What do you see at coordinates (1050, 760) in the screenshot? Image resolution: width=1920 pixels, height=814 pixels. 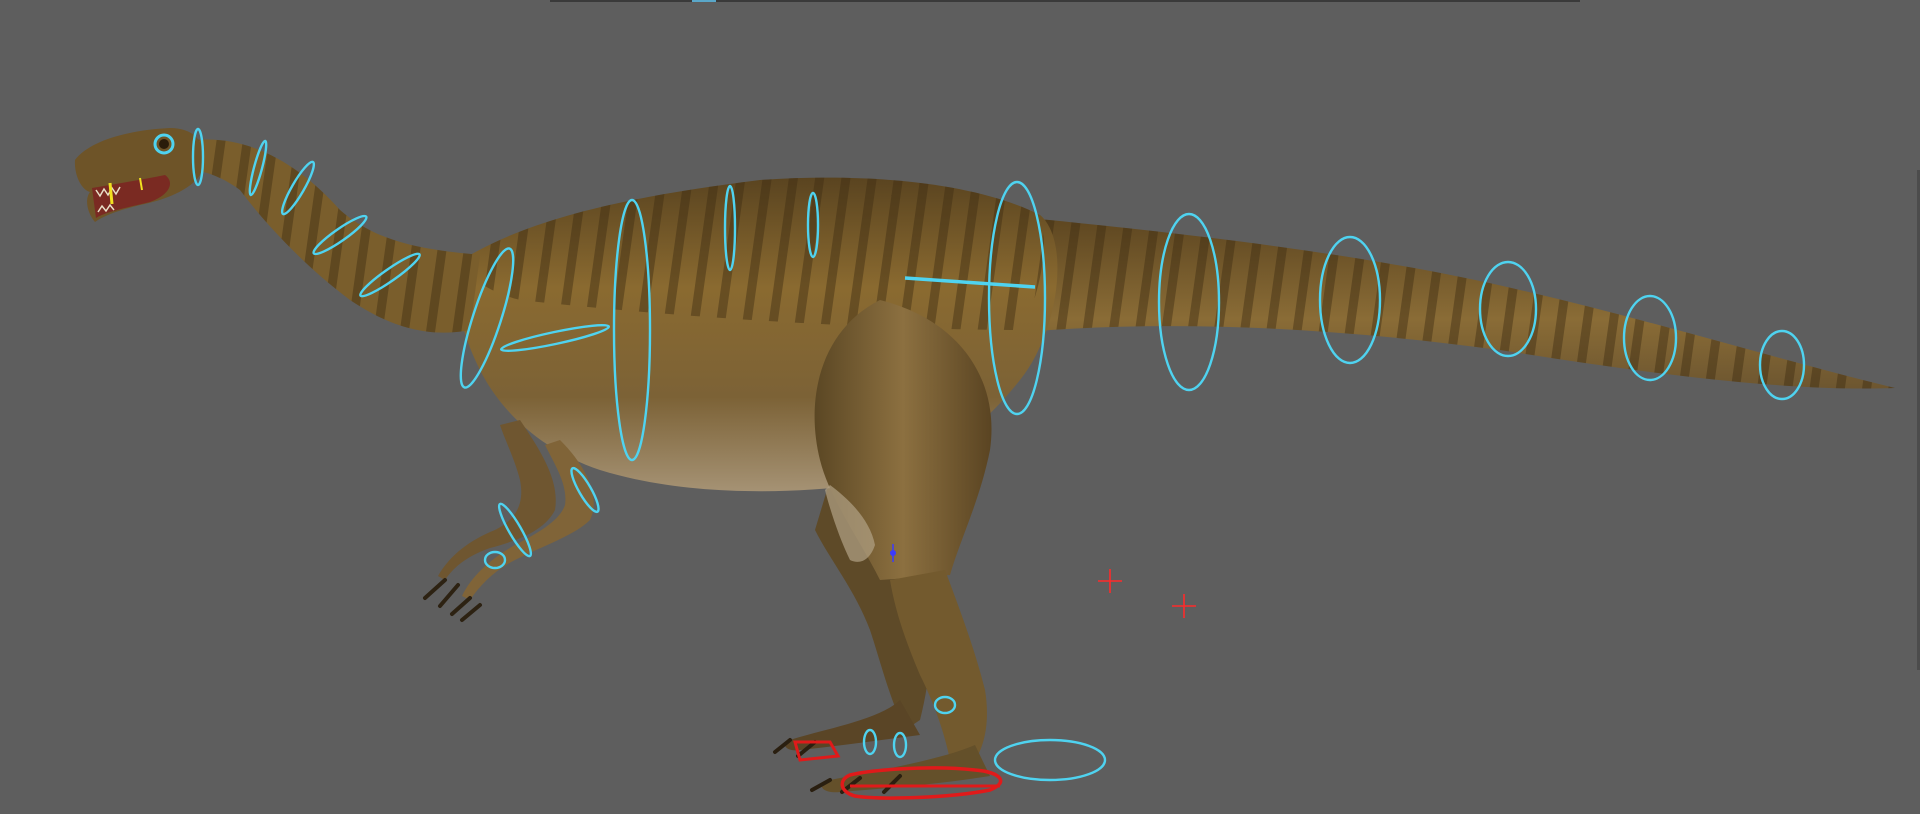 I see `foot-roll-control` at bounding box center [1050, 760].